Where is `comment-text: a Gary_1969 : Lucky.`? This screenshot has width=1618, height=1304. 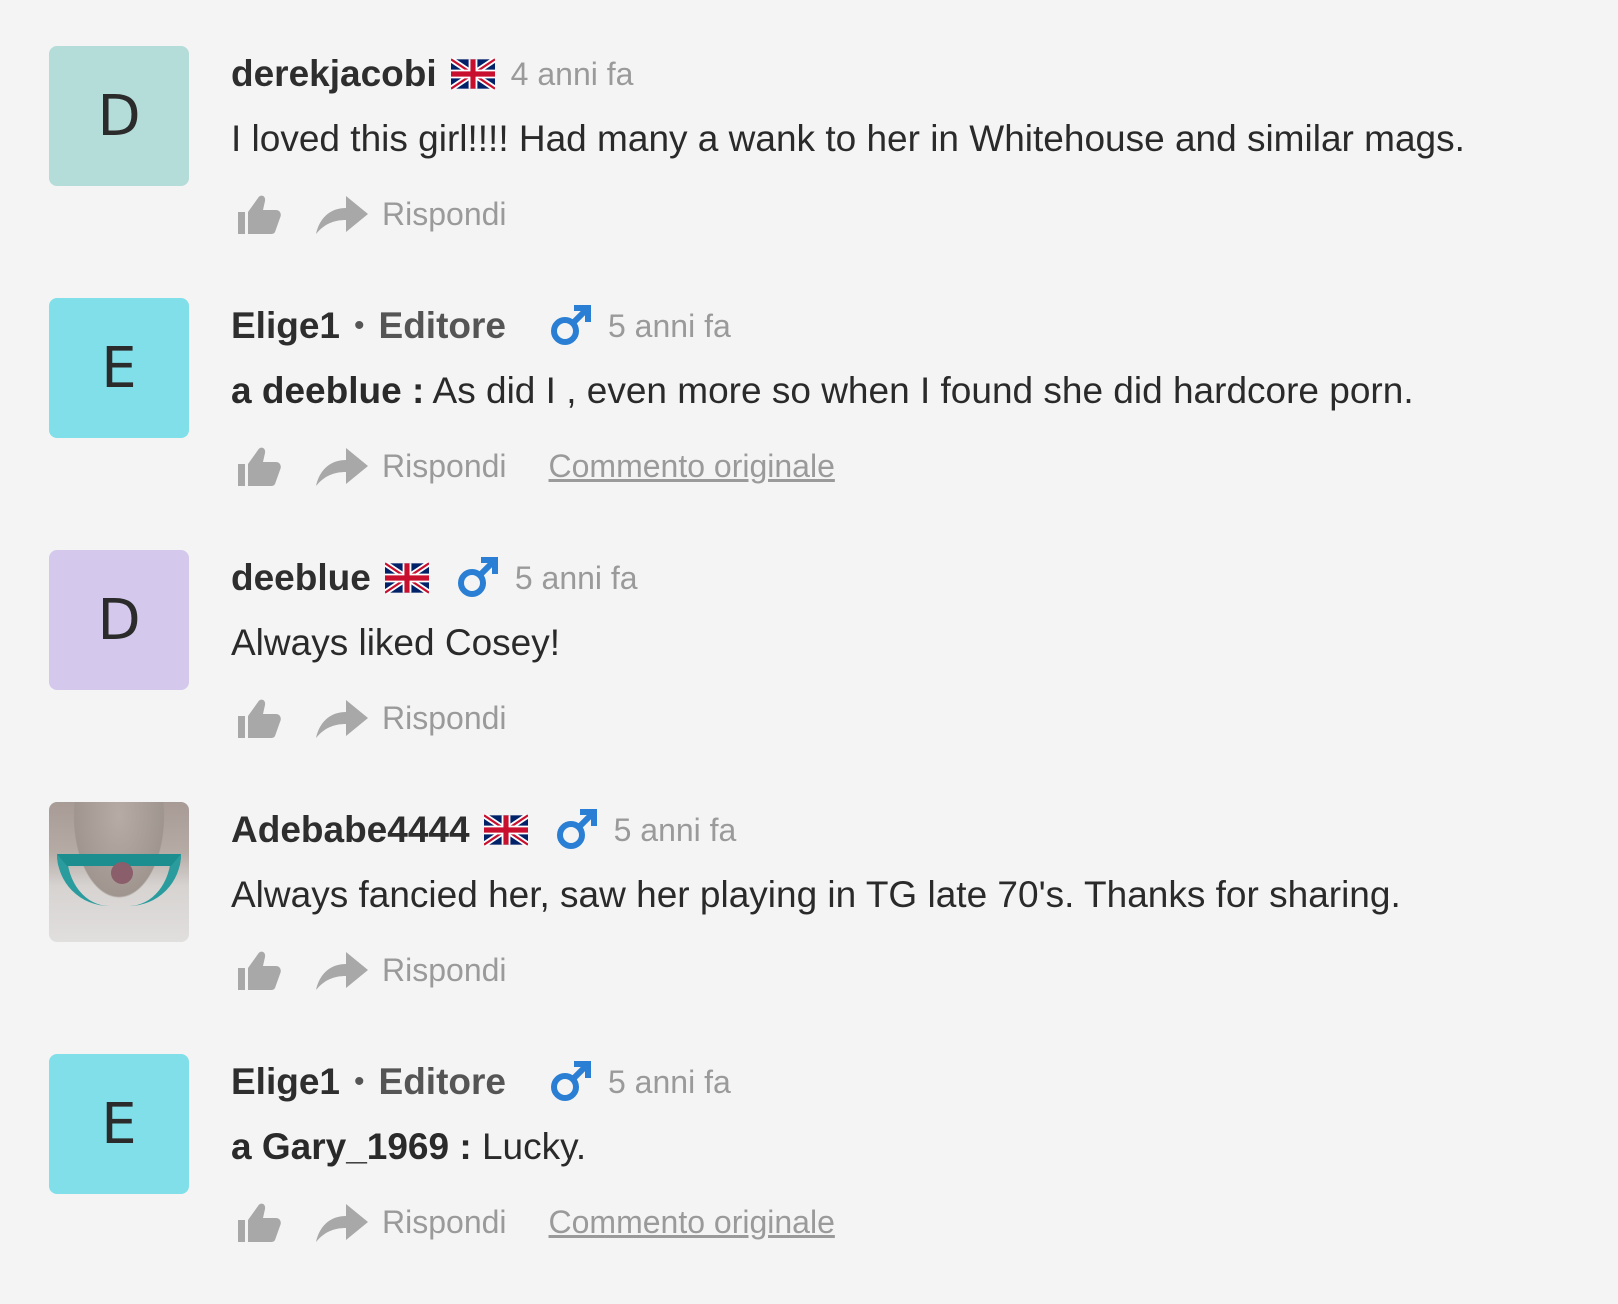
comment-text: a Gary_1969 : Lucky. is located at coordinates (408, 1147).